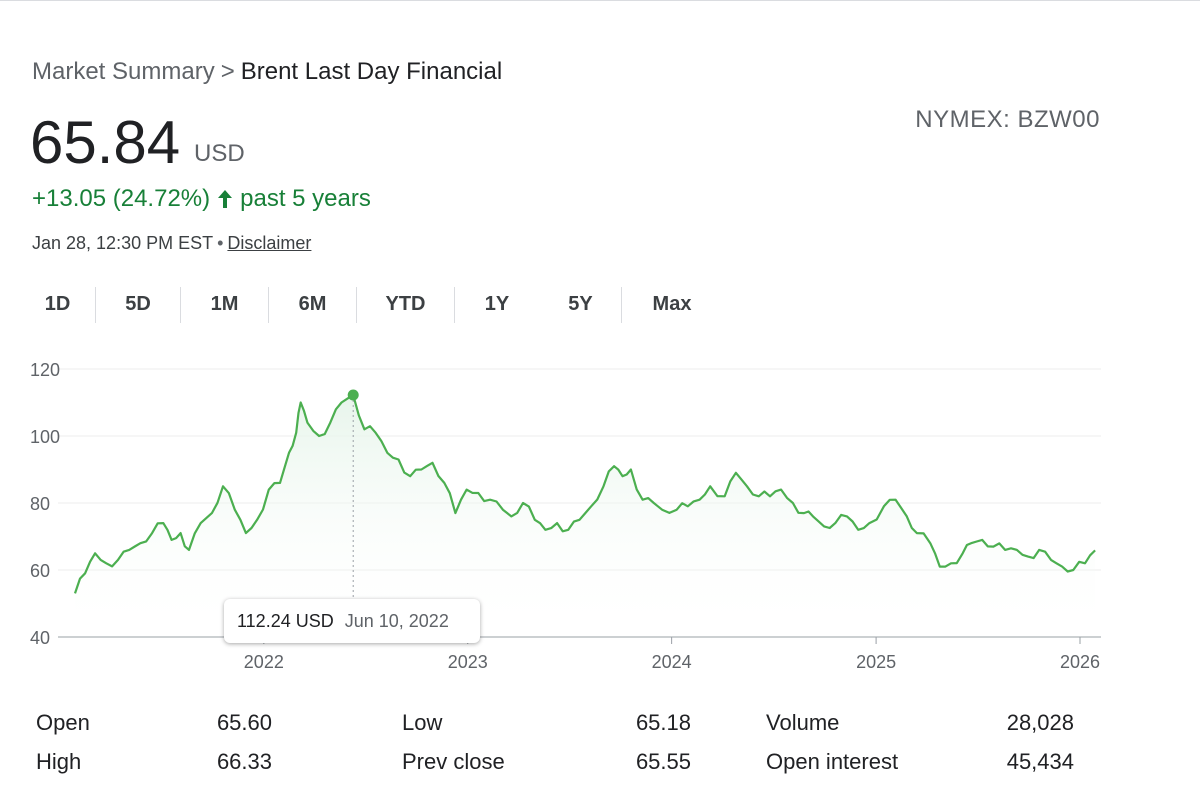 This screenshot has width=1200, height=810. Describe the element at coordinates (497, 304) in the screenshot. I see `tab-1y: 1Y` at that location.